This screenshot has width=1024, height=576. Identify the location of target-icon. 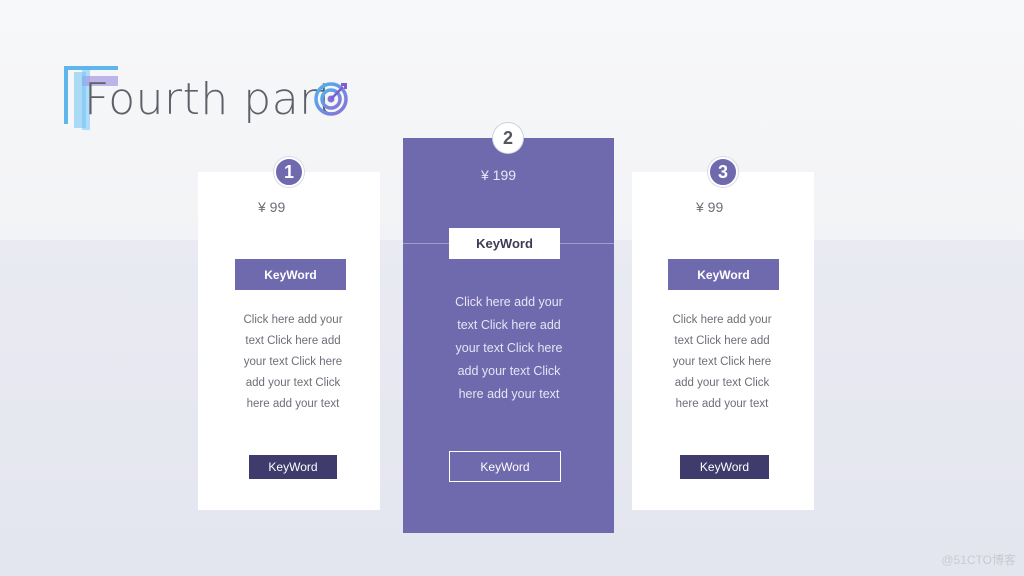
(331, 99).